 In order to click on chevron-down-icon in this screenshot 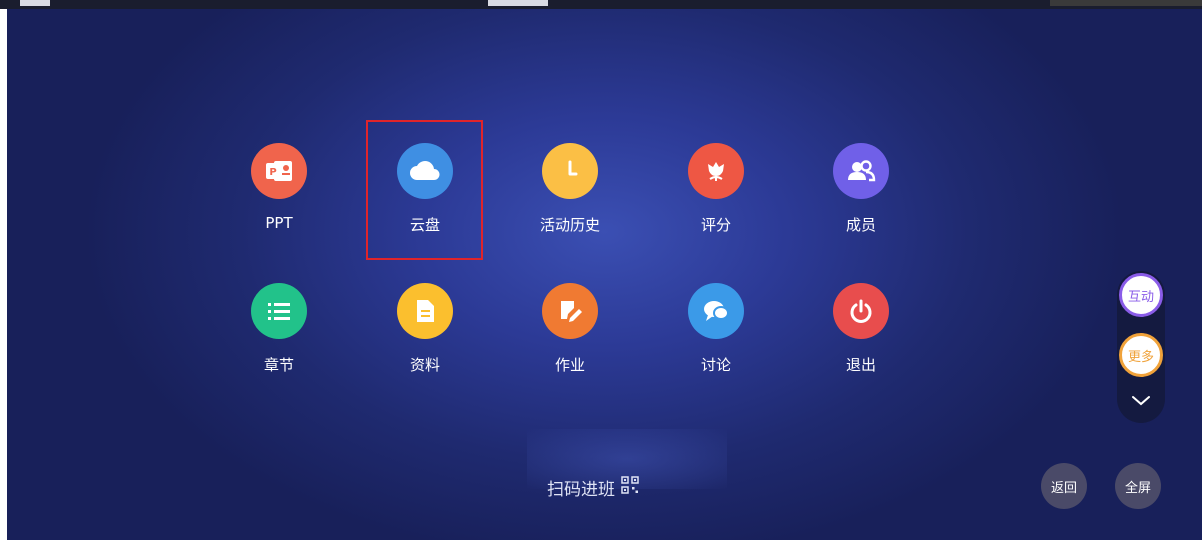, I will do `click(1141, 401)`.